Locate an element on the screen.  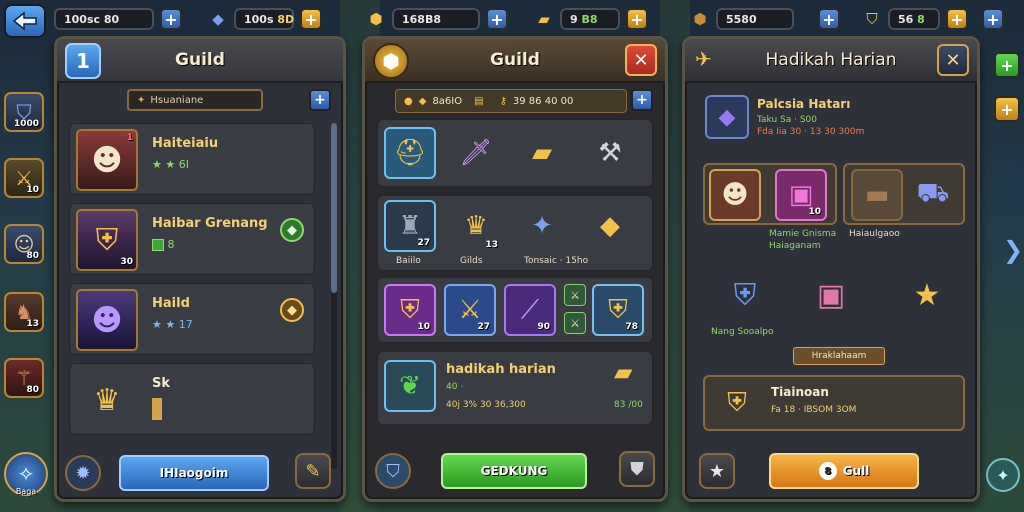
side-slot-staff: ⚚ 80 is located at coordinates (24, 378).